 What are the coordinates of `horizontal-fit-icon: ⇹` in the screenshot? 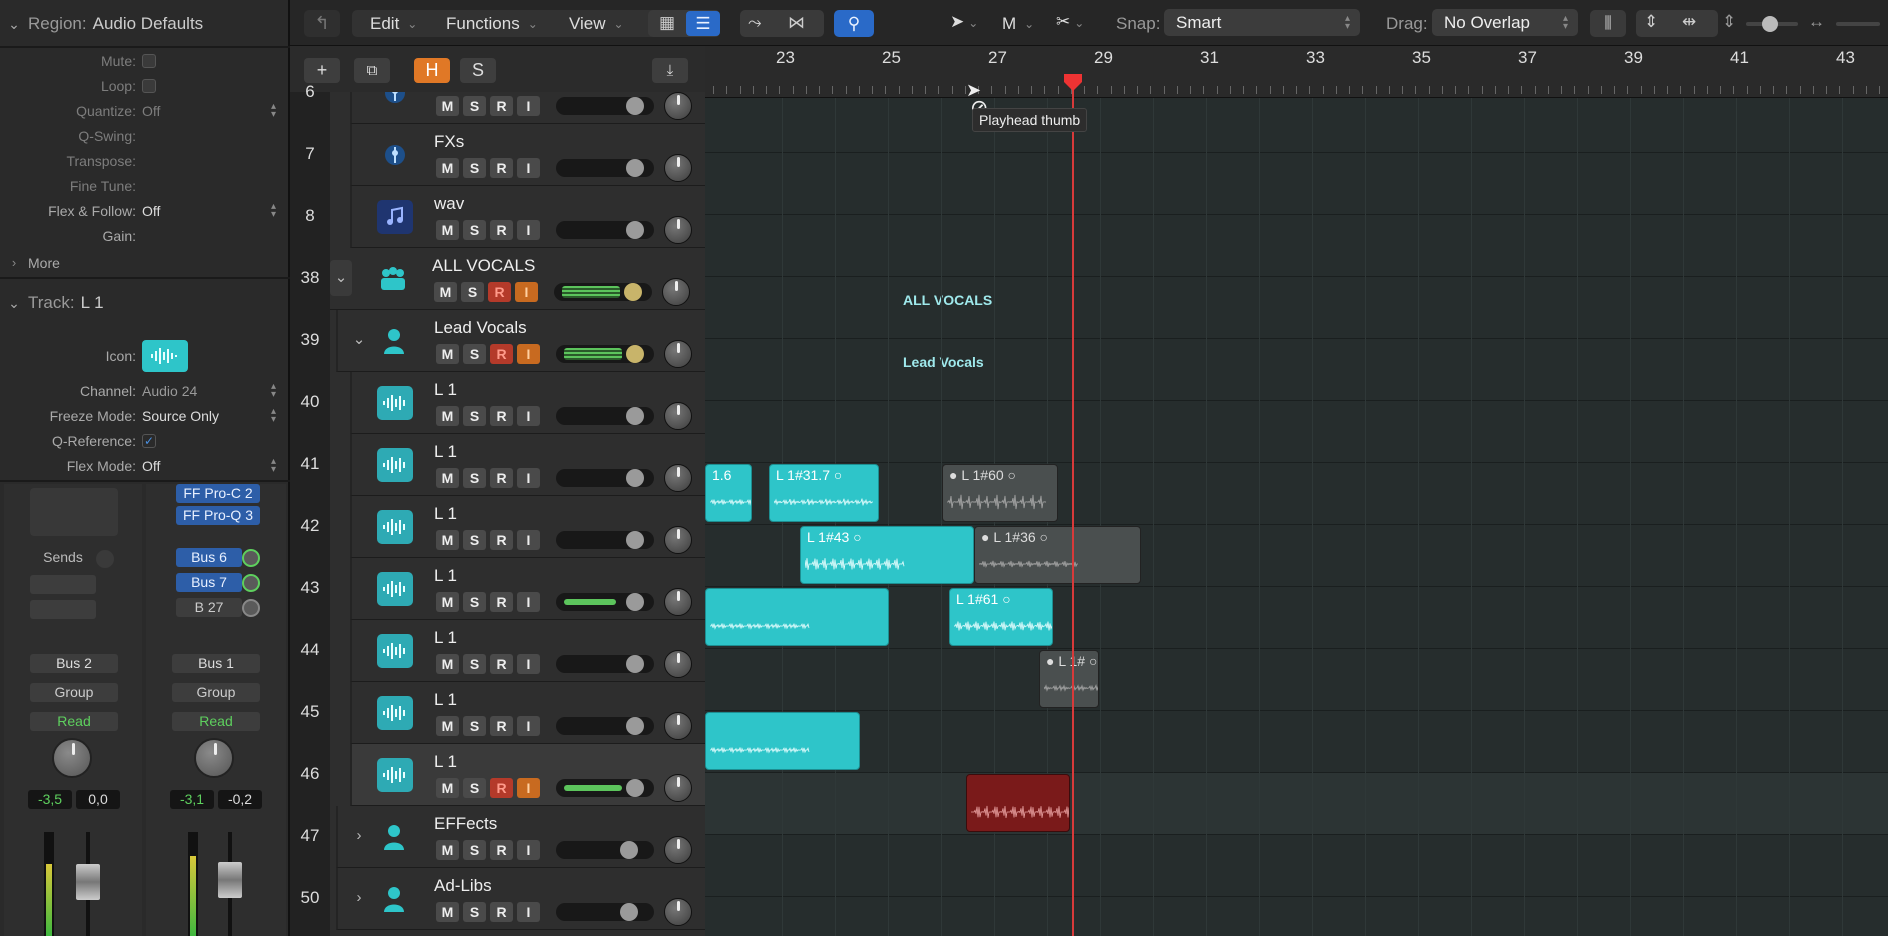 It's located at (1689, 22).